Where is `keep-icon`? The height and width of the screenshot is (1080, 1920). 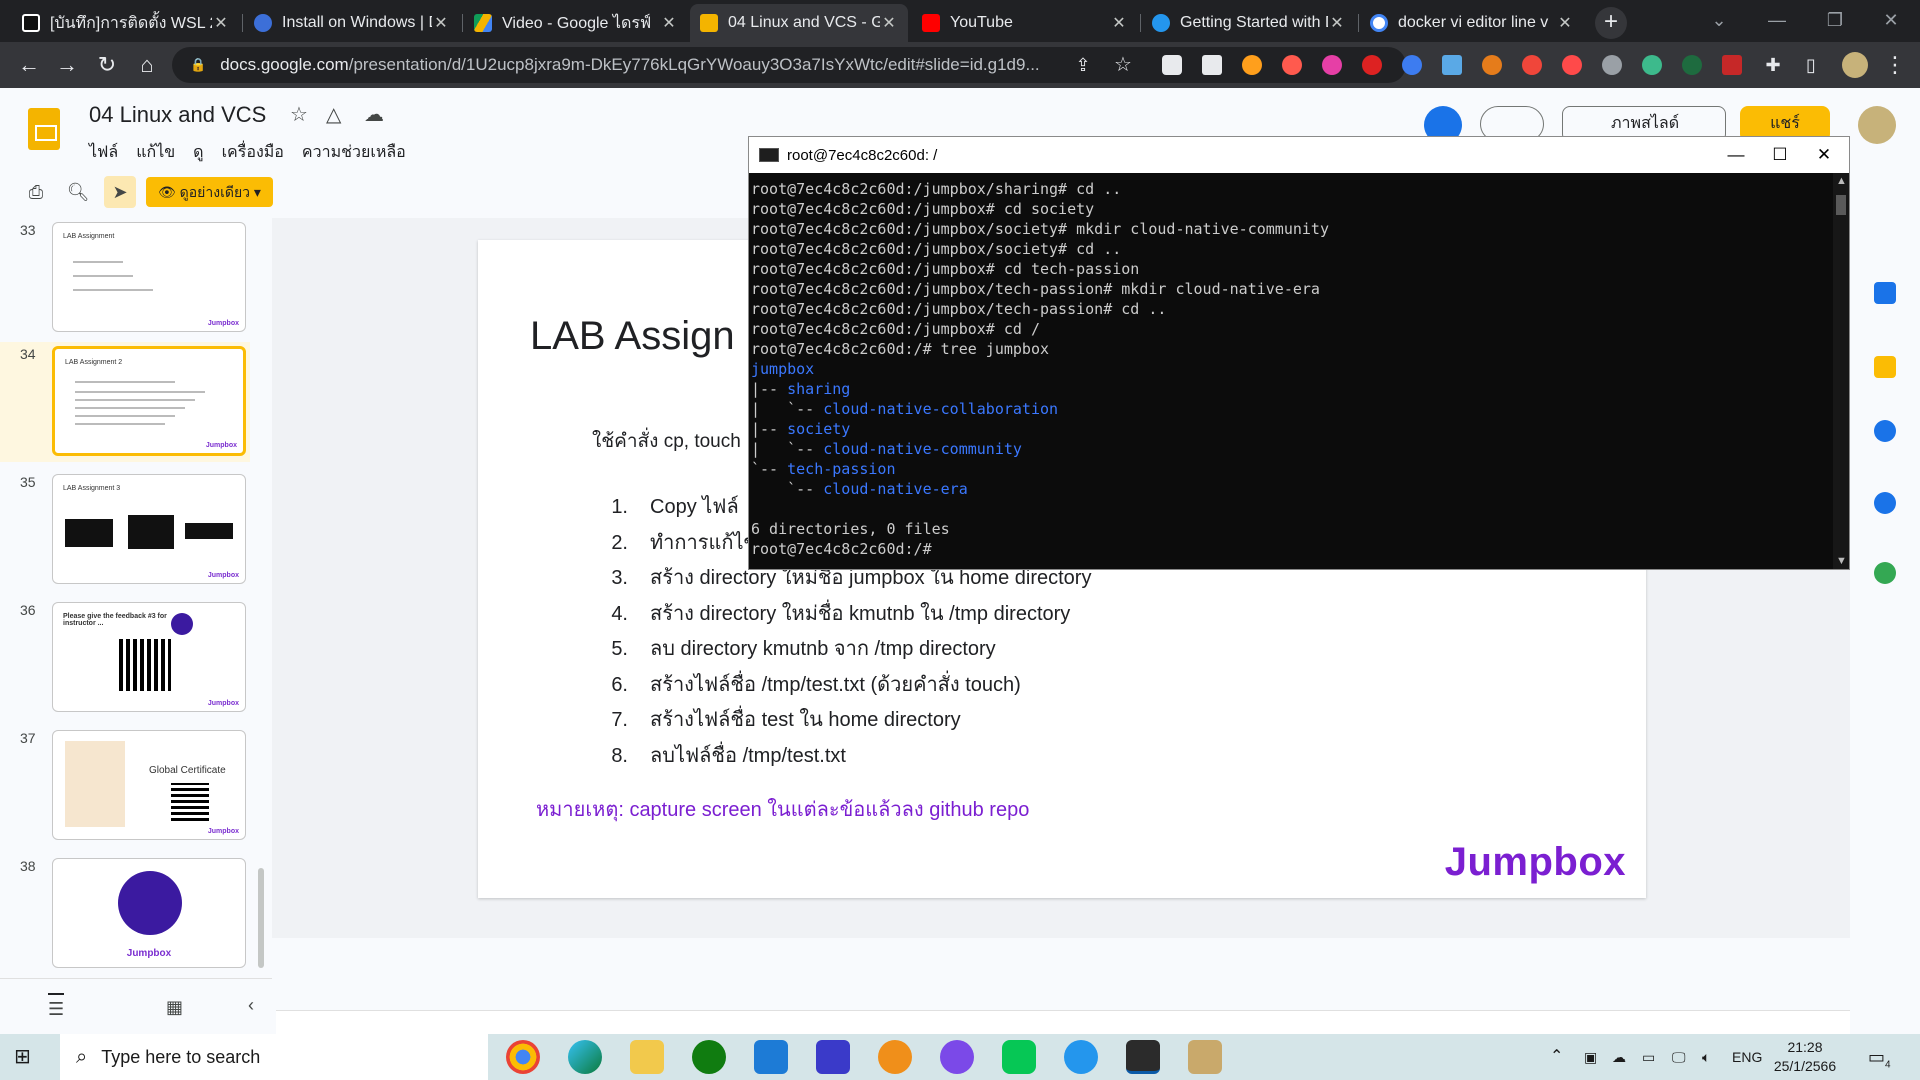
keep-icon is located at coordinates (1885, 367).